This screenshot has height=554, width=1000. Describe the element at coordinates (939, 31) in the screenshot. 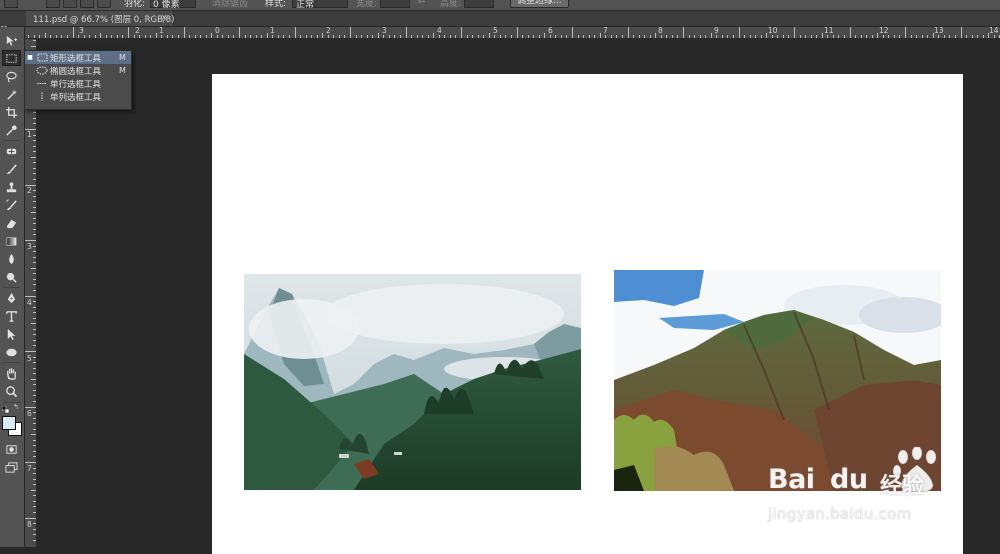

I see `ruler-h-label: 13` at that location.